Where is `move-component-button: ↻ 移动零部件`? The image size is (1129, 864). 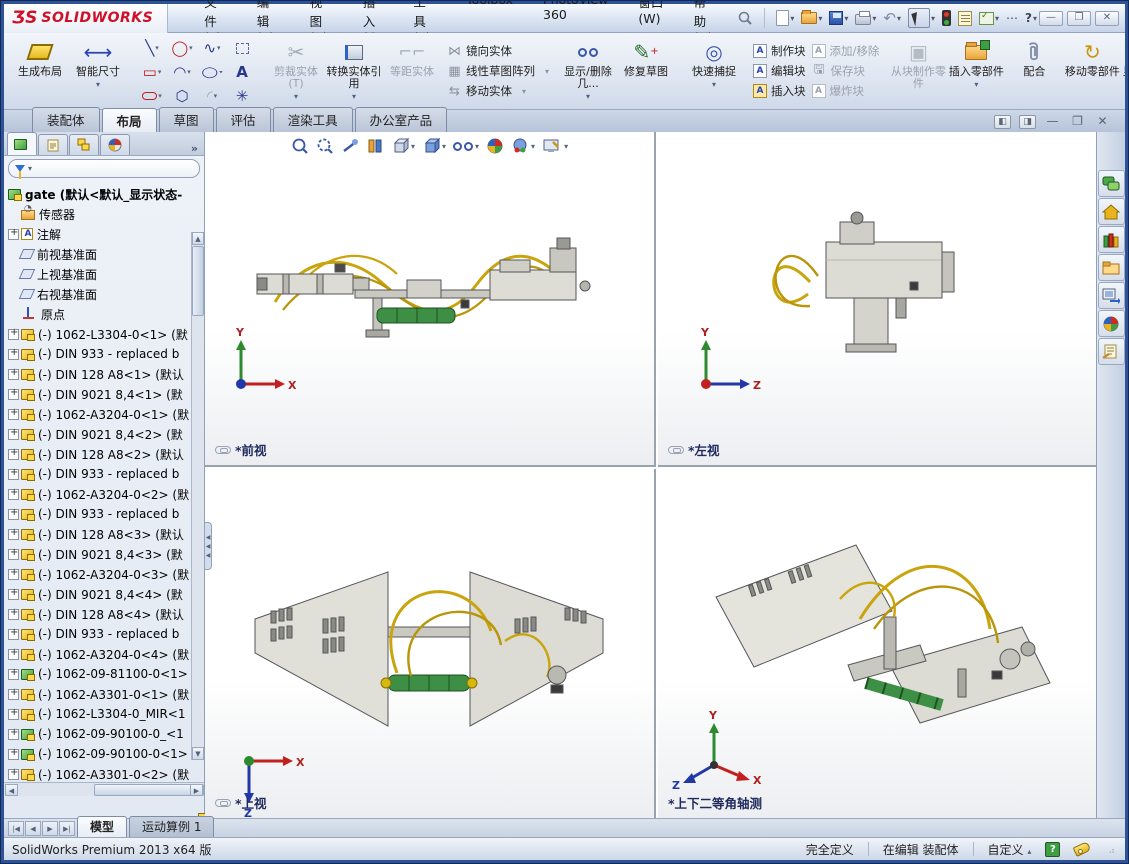
move-component-button: ↻ 移动零部件 is located at coordinates (1092, 71).